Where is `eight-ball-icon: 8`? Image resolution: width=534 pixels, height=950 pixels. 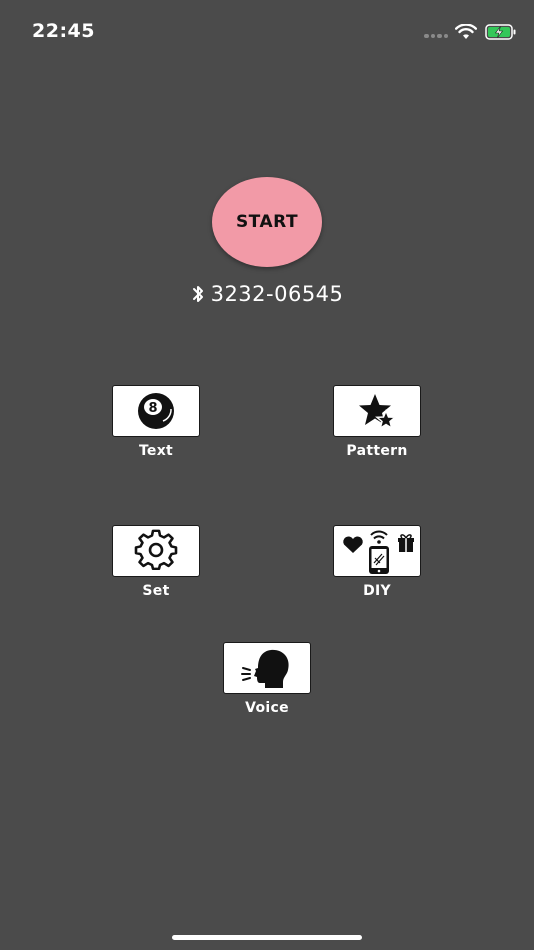
eight-ball-icon: 8 is located at coordinates (156, 411).